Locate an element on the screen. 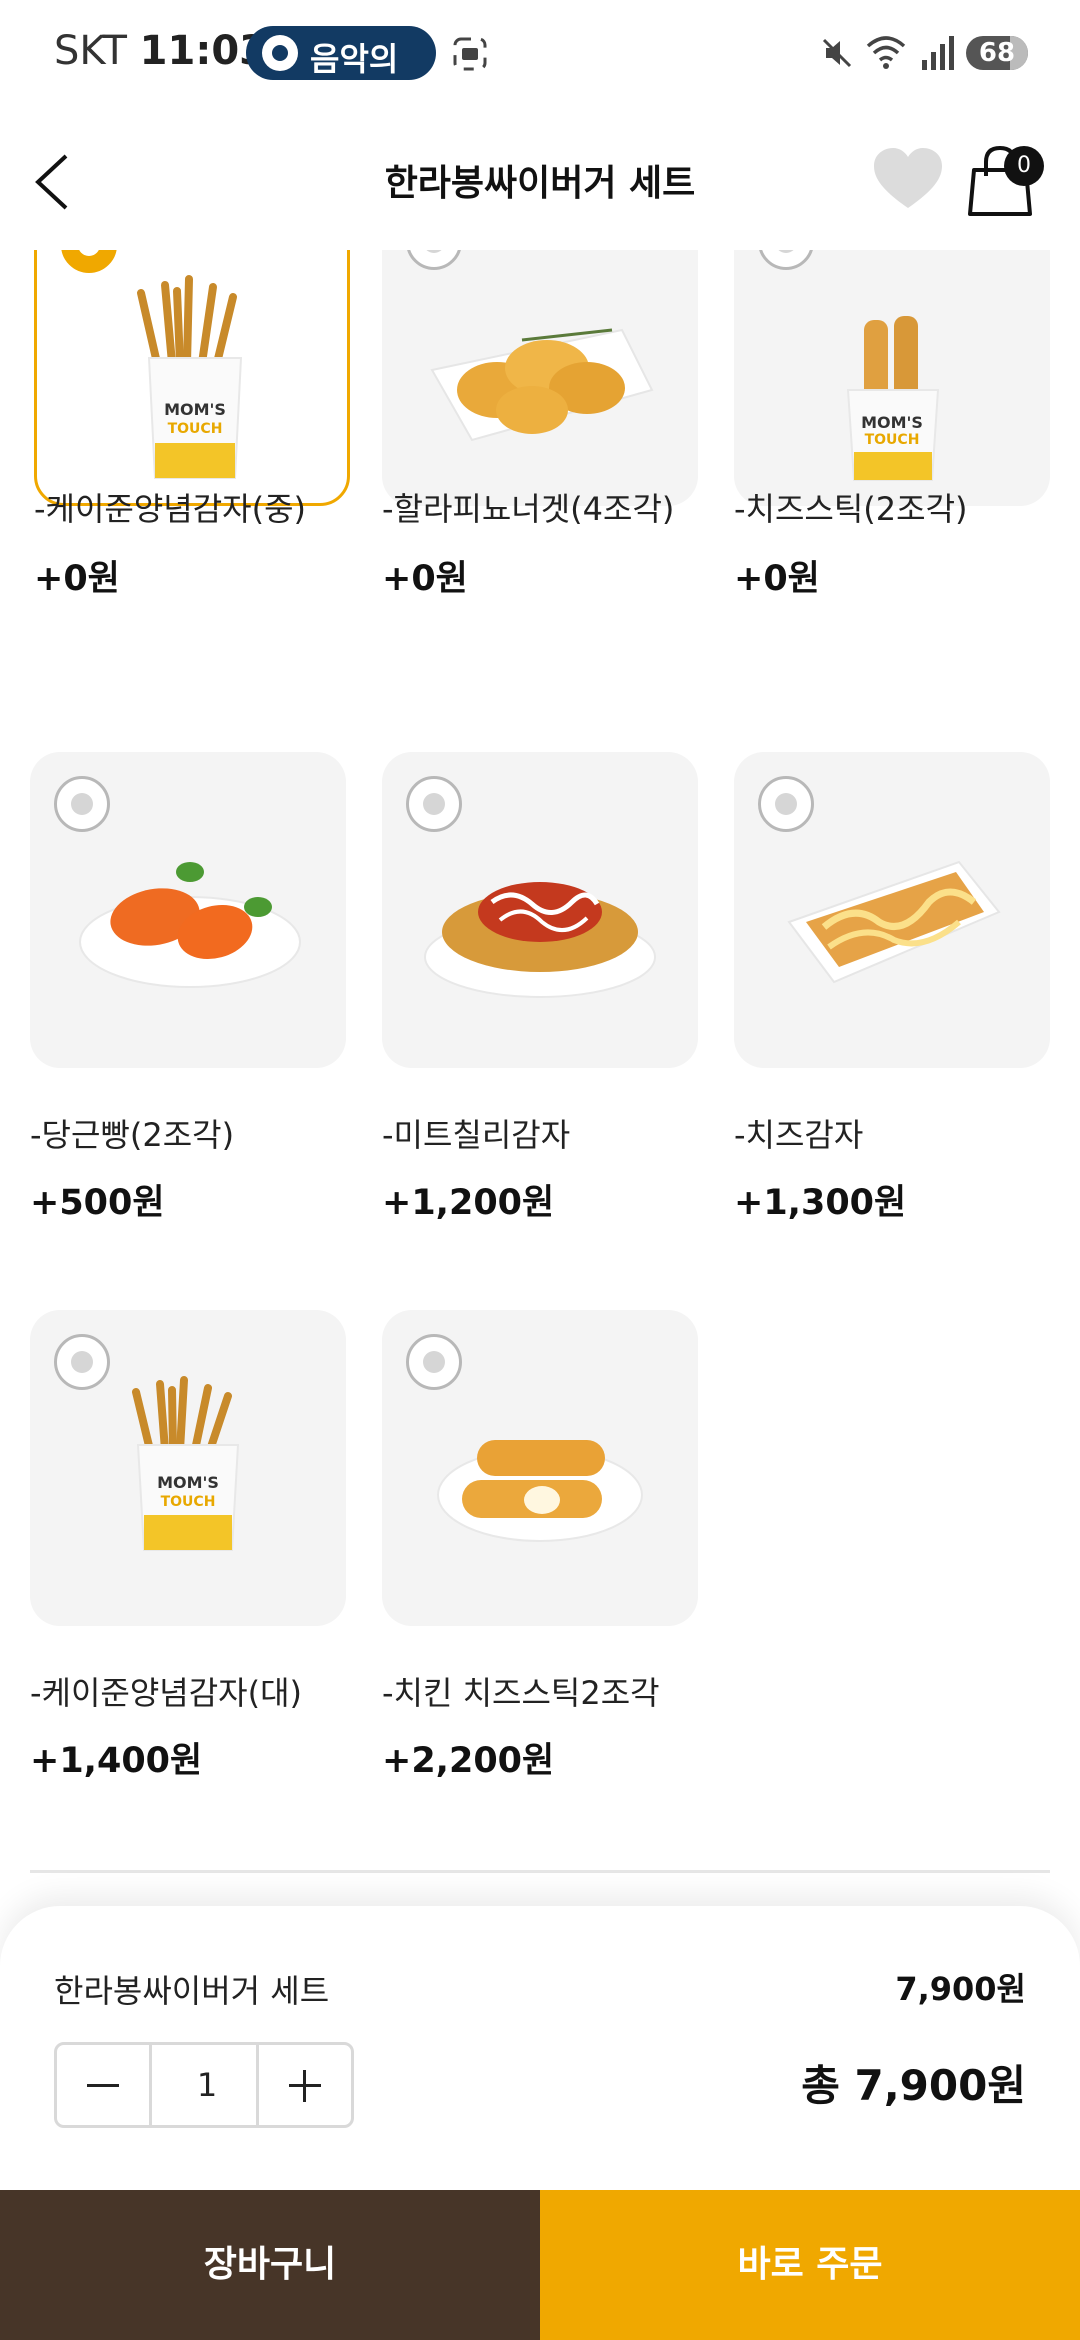 The width and height of the screenshot is (1080, 2340). music-label: 음악의 is located at coordinates (354, 59).